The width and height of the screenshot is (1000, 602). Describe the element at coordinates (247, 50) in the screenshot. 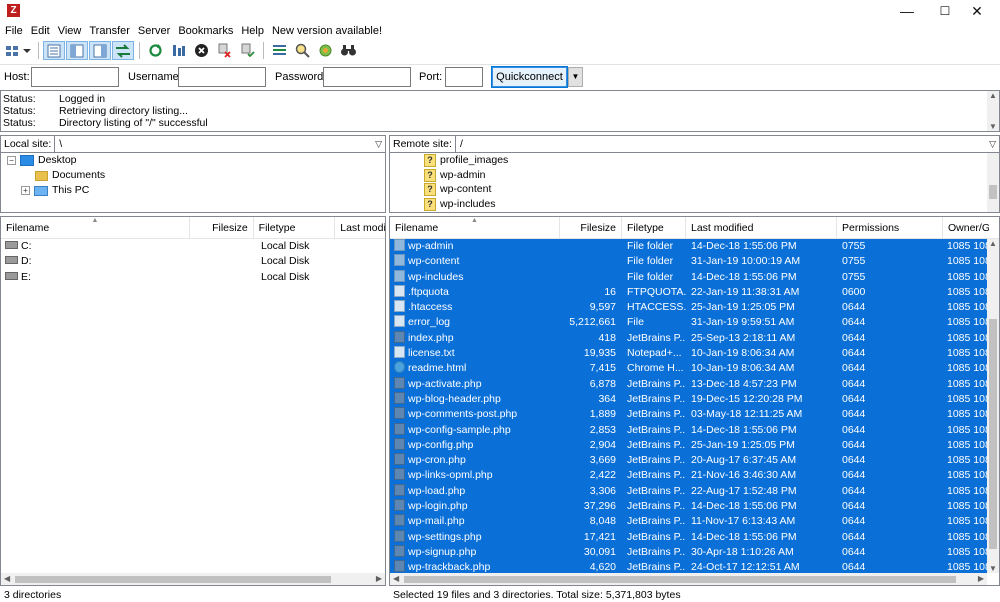

I see `reconnect-button` at that location.